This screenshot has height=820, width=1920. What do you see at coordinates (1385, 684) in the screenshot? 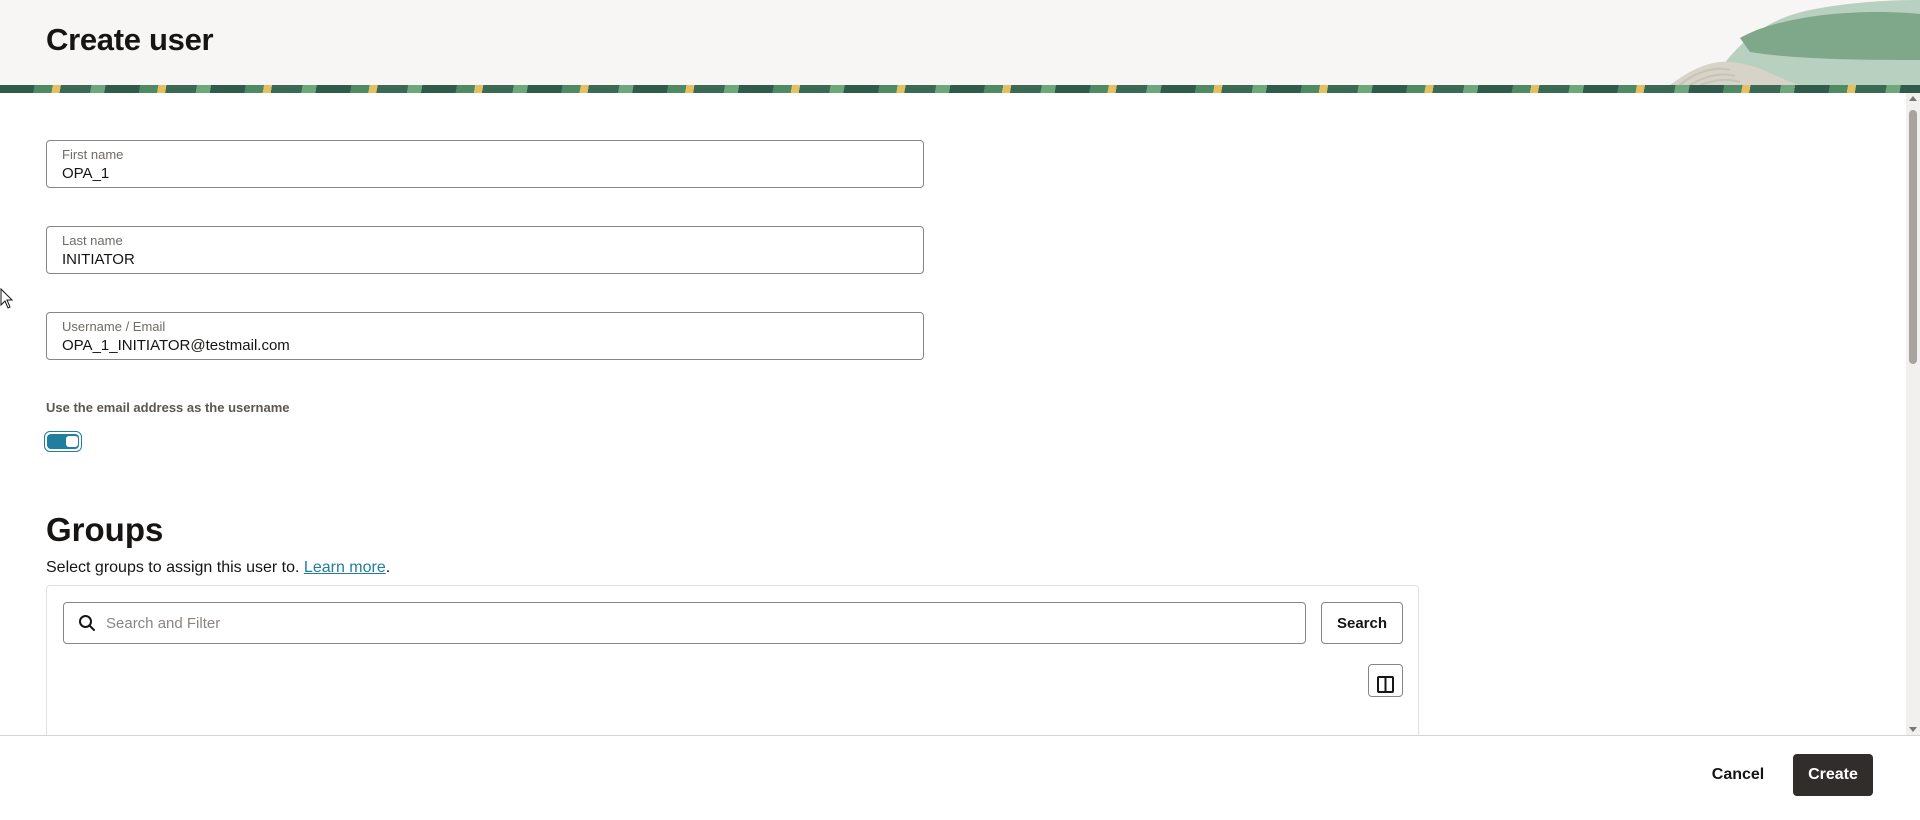
I see `columns-icon` at bounding box center [1385, 684].